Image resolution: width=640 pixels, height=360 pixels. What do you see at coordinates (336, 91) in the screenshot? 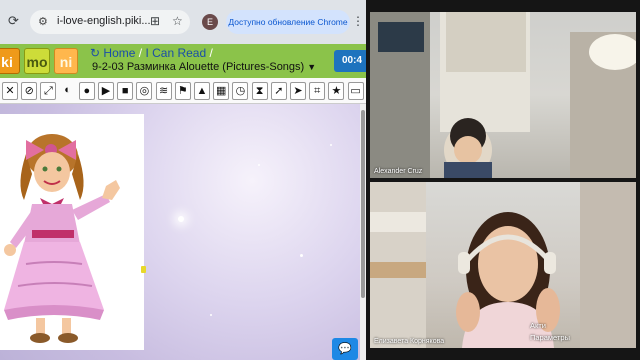
I see `star-icon: ★` at bounding box center [336, 91].